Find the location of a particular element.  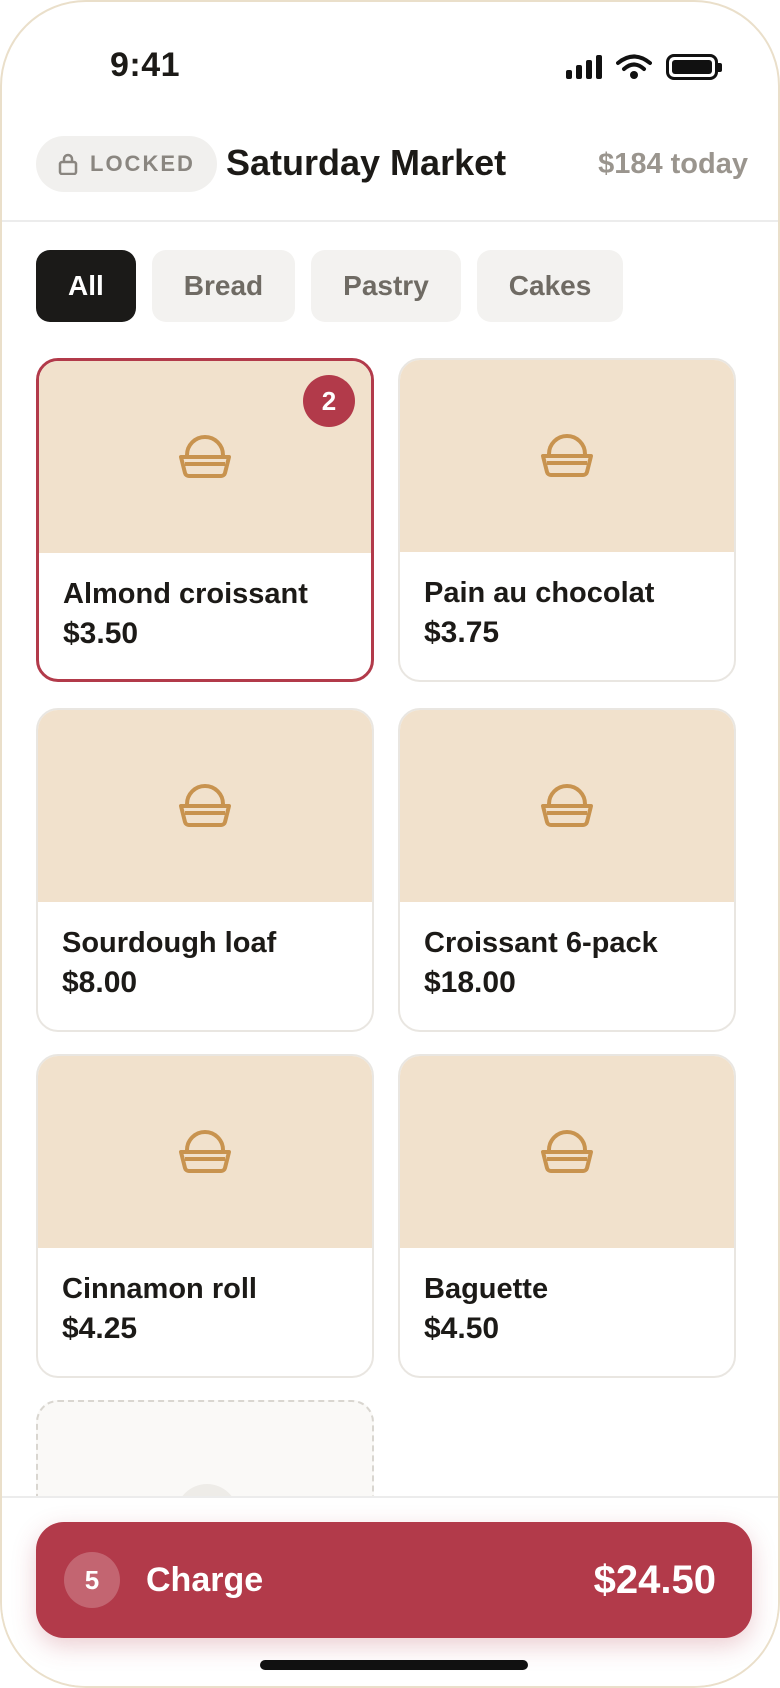

filter-chip-cakes: Cakes is located at coordinates (550, 286).